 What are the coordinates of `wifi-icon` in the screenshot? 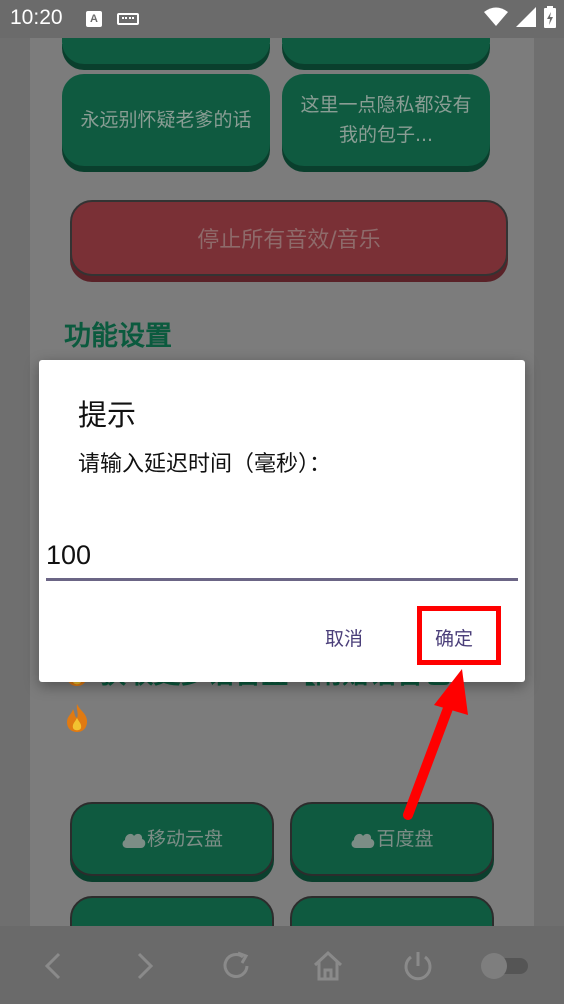 It's located at (496, 16).